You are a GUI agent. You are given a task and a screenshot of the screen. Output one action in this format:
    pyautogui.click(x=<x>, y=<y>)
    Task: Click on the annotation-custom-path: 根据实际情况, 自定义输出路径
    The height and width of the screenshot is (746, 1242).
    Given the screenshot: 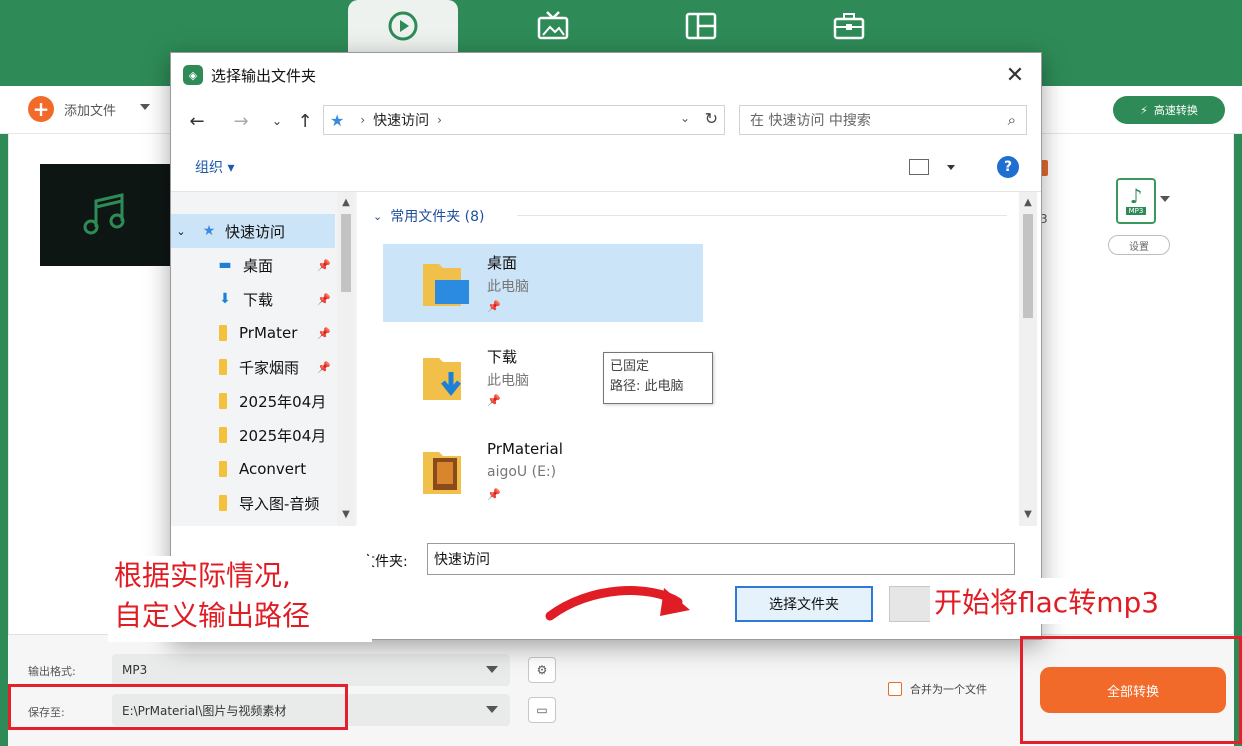 What is the action you would take?
    pyautogui.click(x=240, y=599)
    